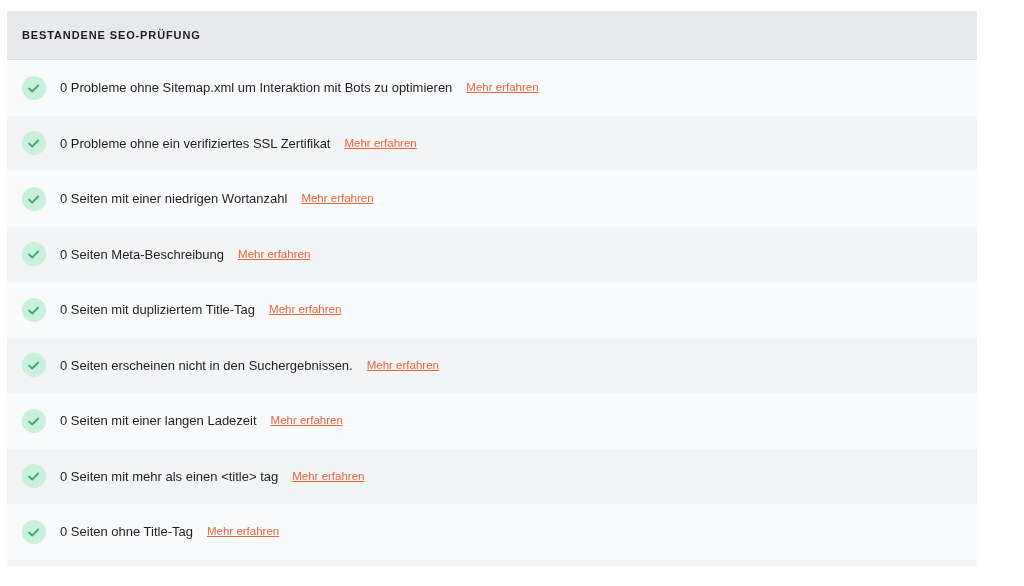 Image resolution: width=1024 pixels, height=586 pixels. What do you see at coordinates (158, 421) in the screenshot?
I see `check-result-text: 0 Seiten mit einer langen Ladezeit` at bounding box center [158, 421].